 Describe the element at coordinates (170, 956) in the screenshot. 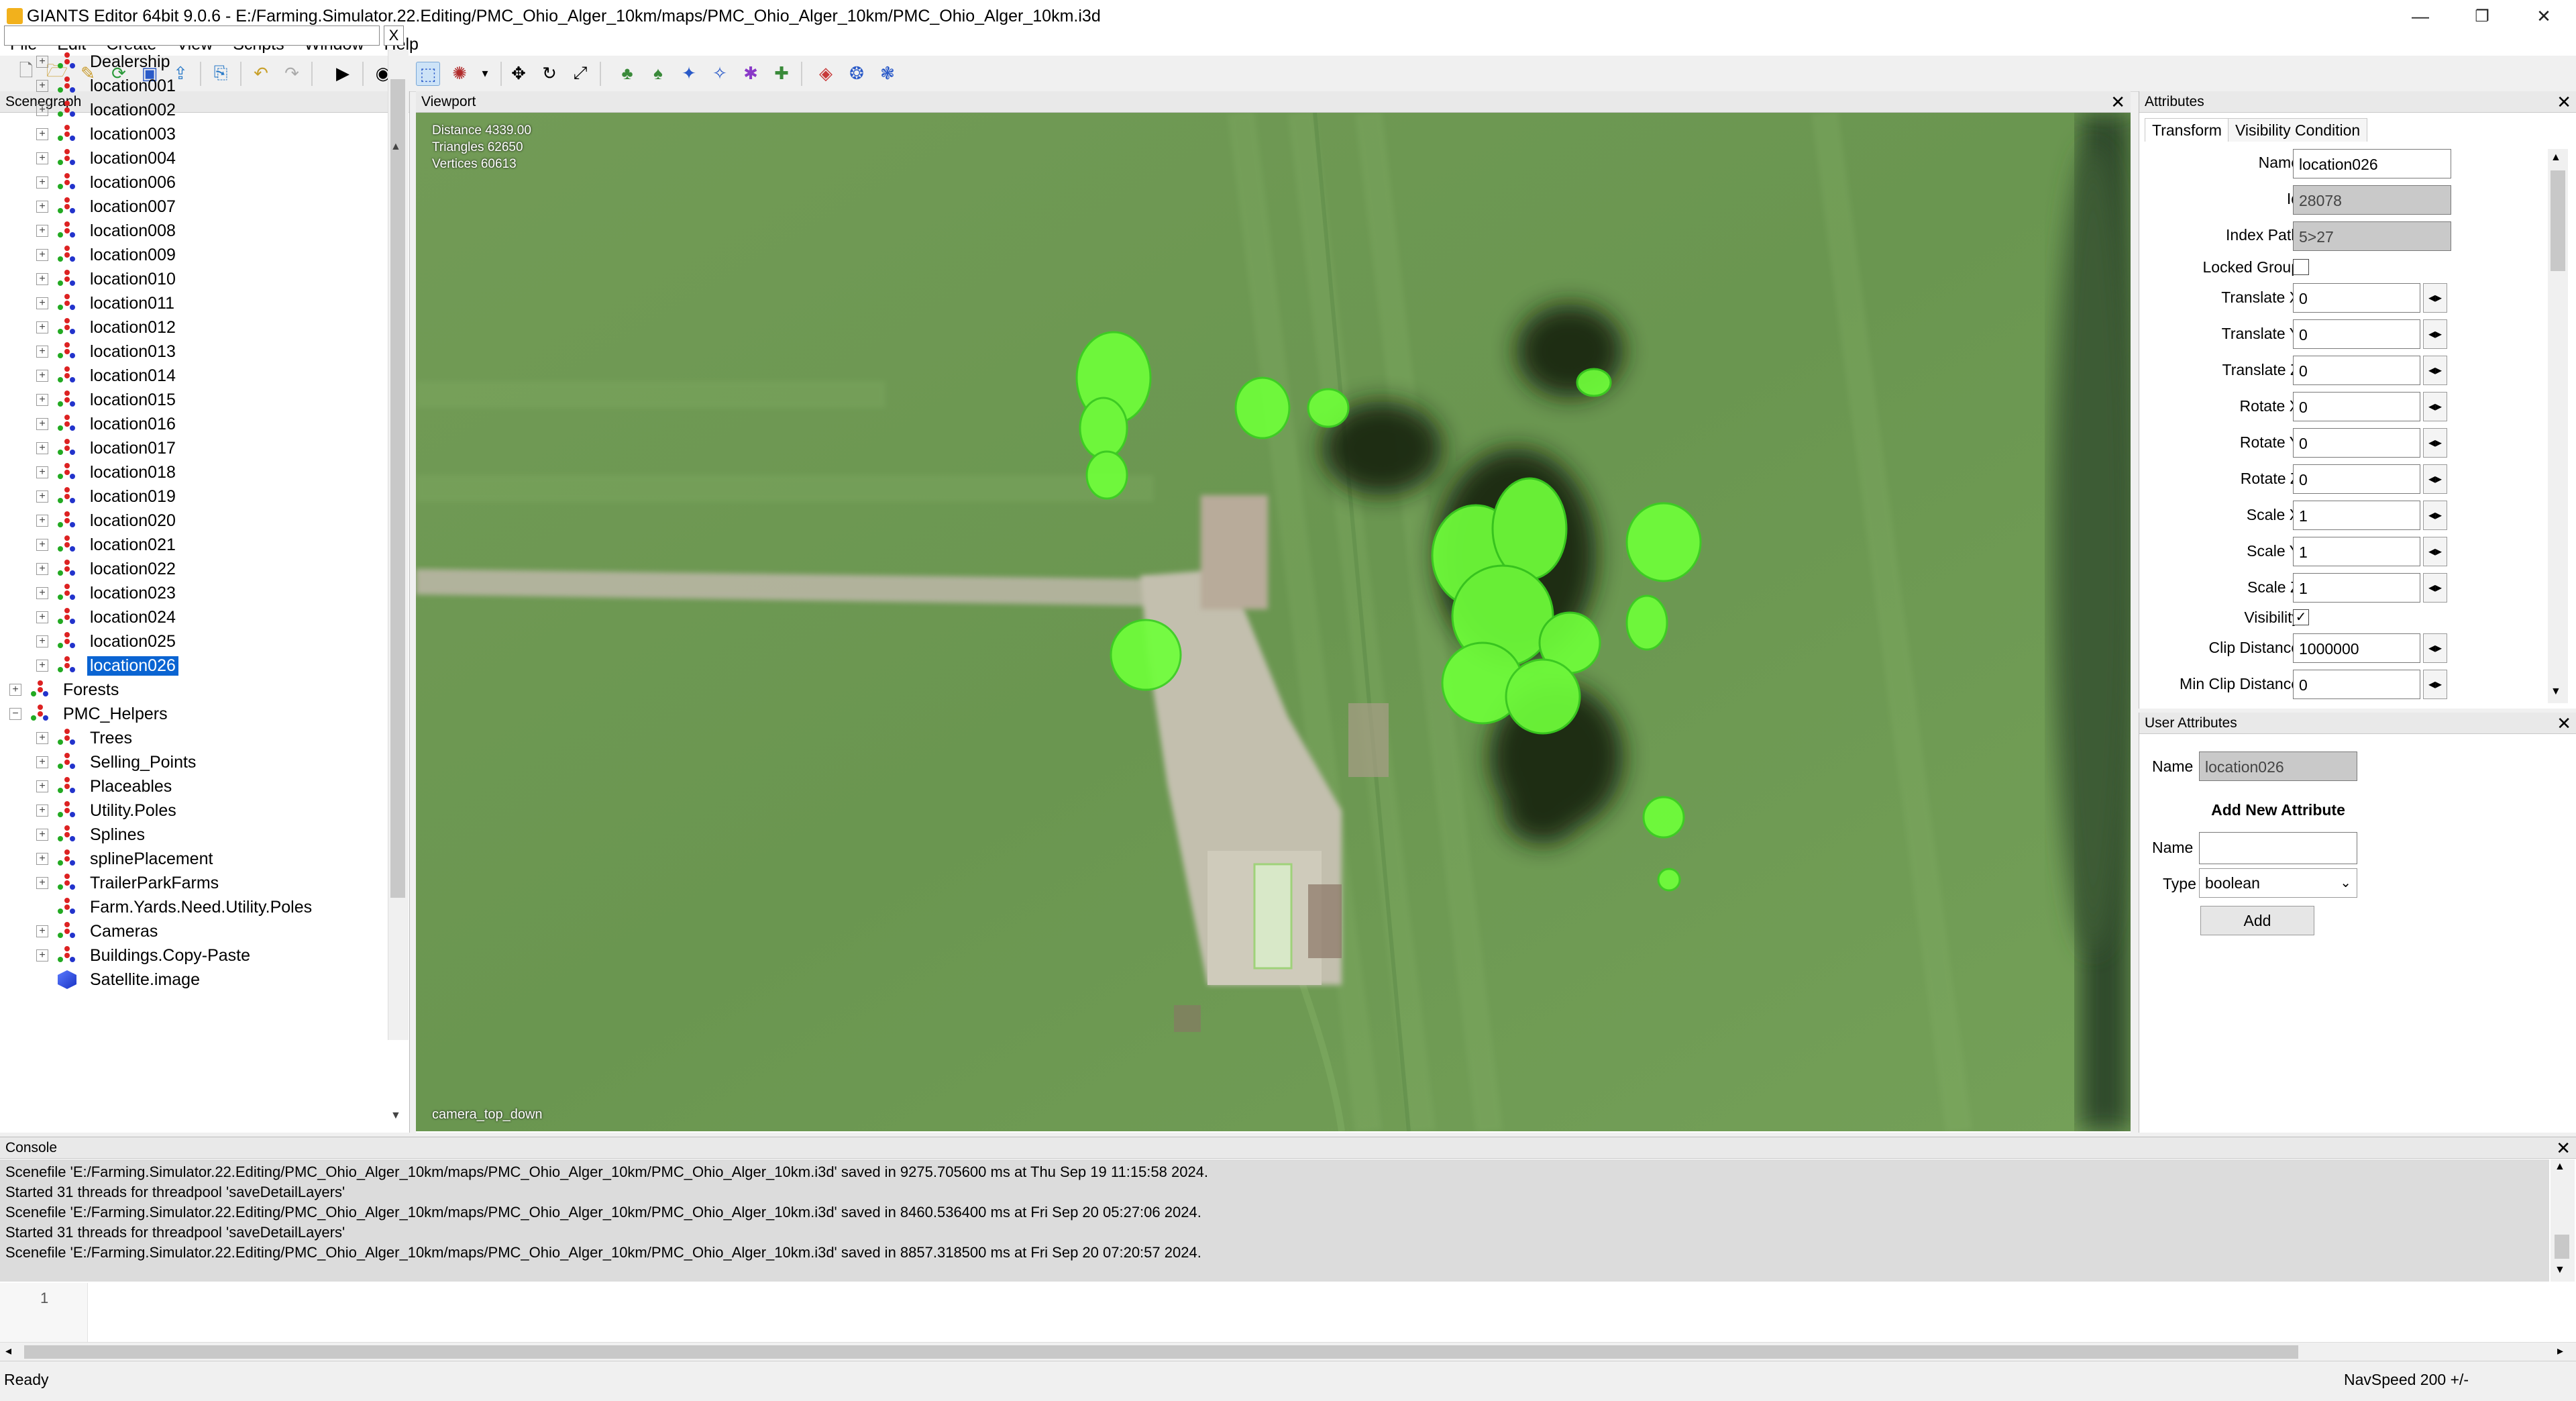

I see `tree-node-label: Buildings.Copy-Paste` at that location.